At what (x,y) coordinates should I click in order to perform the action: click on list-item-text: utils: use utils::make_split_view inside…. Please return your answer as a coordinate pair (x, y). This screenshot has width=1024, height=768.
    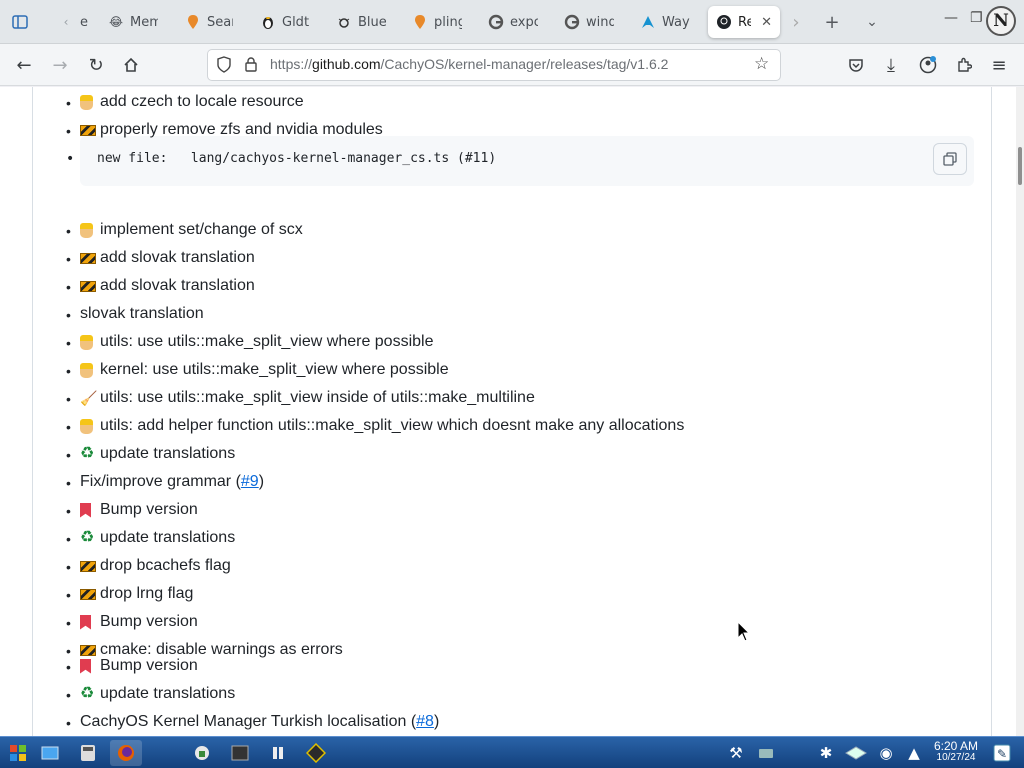
    Looking at the image, I should click on (317, 397).